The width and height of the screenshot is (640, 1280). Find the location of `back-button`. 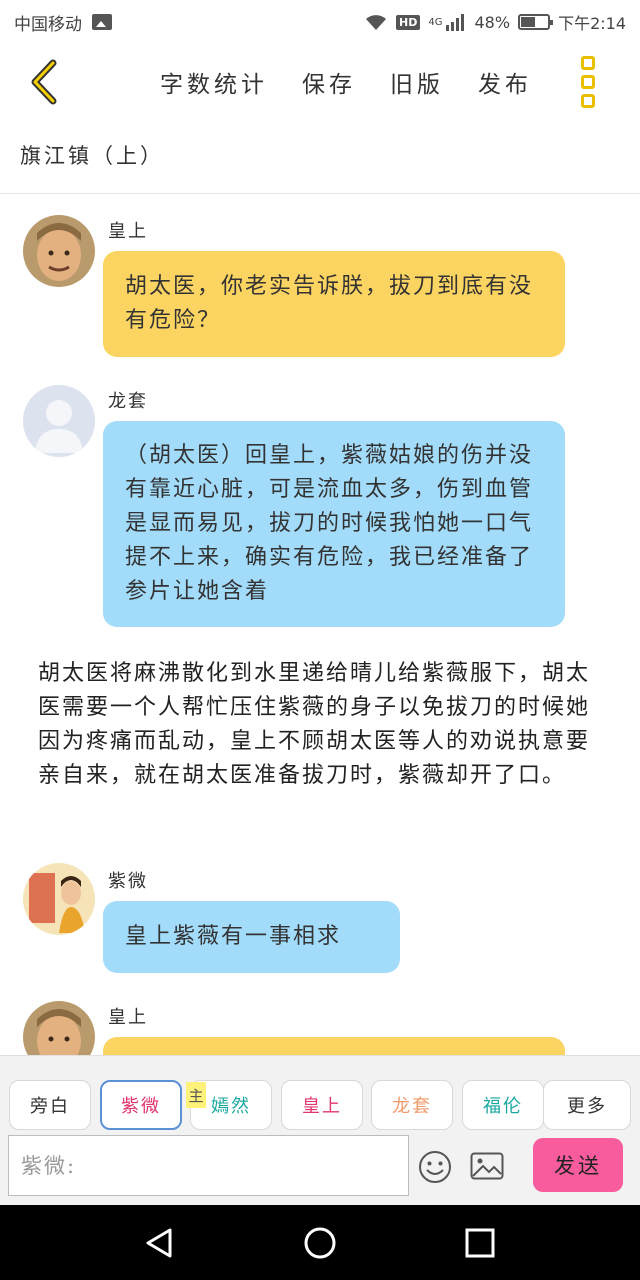

back-button is located at coordinates (44, 82).